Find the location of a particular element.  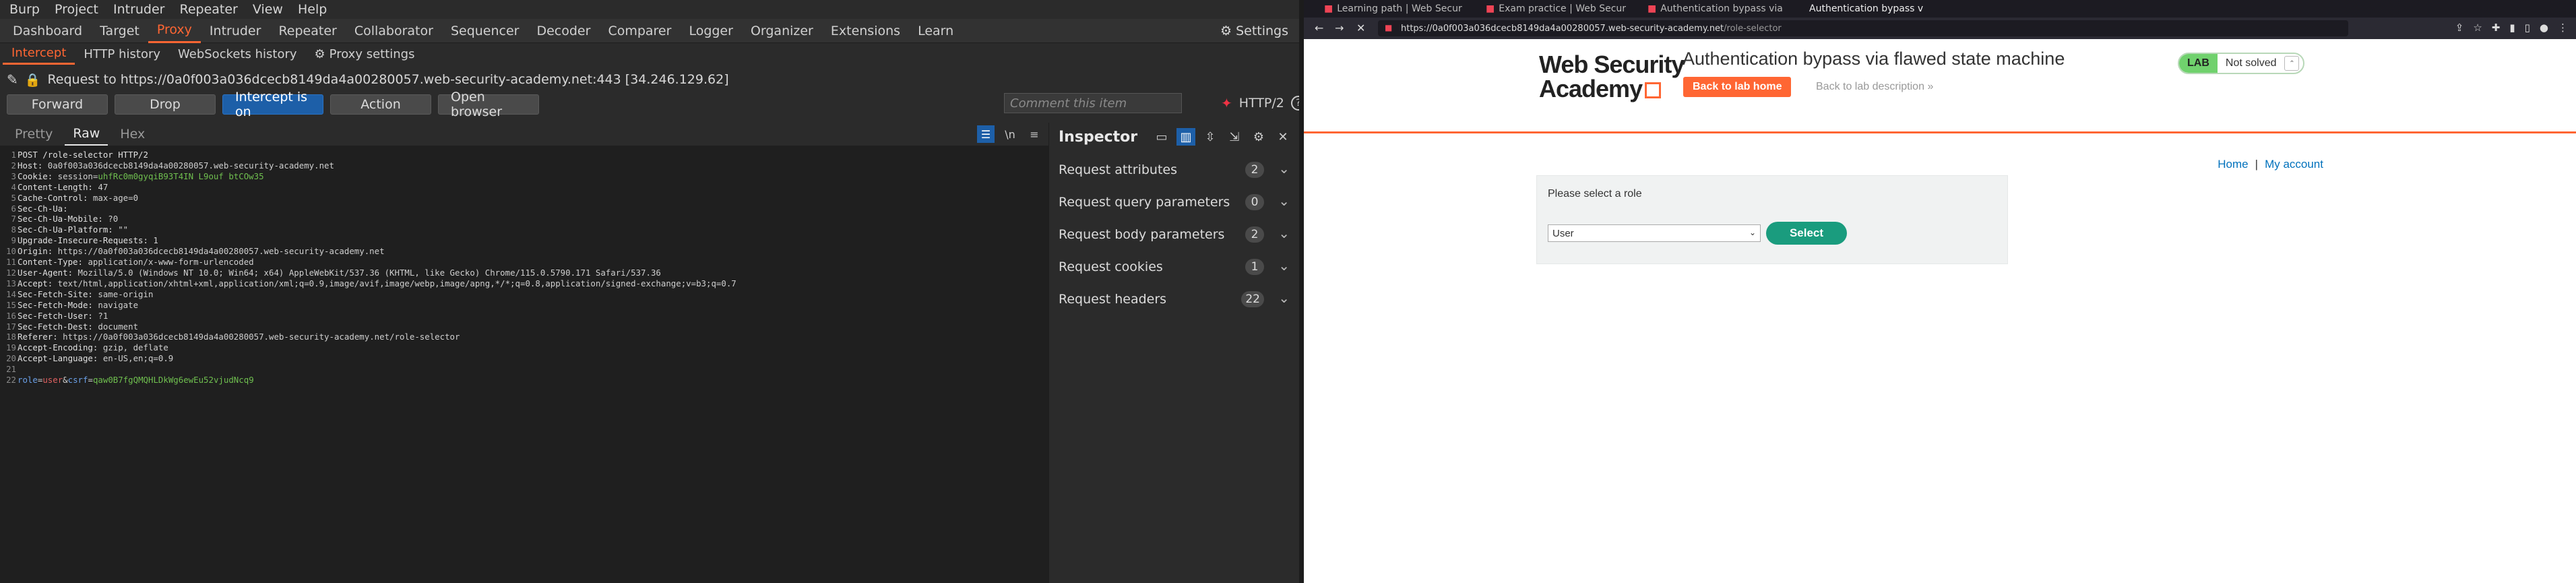

code-line: 5 Cache-Control: max-age=0 is located at coordinates (368, 199).